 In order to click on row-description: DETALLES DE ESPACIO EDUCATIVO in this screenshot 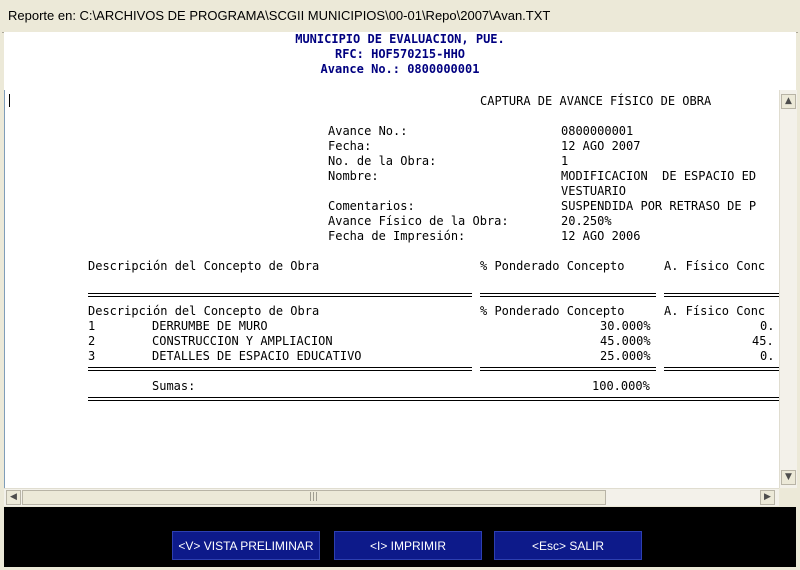, I will do `click(257, 356)`.